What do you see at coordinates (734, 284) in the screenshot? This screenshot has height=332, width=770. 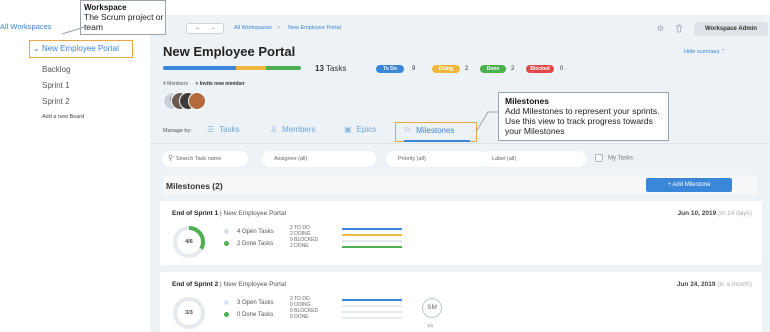 I see `milestone-relative-date: (in a month)` at bounding box center [734, 284].